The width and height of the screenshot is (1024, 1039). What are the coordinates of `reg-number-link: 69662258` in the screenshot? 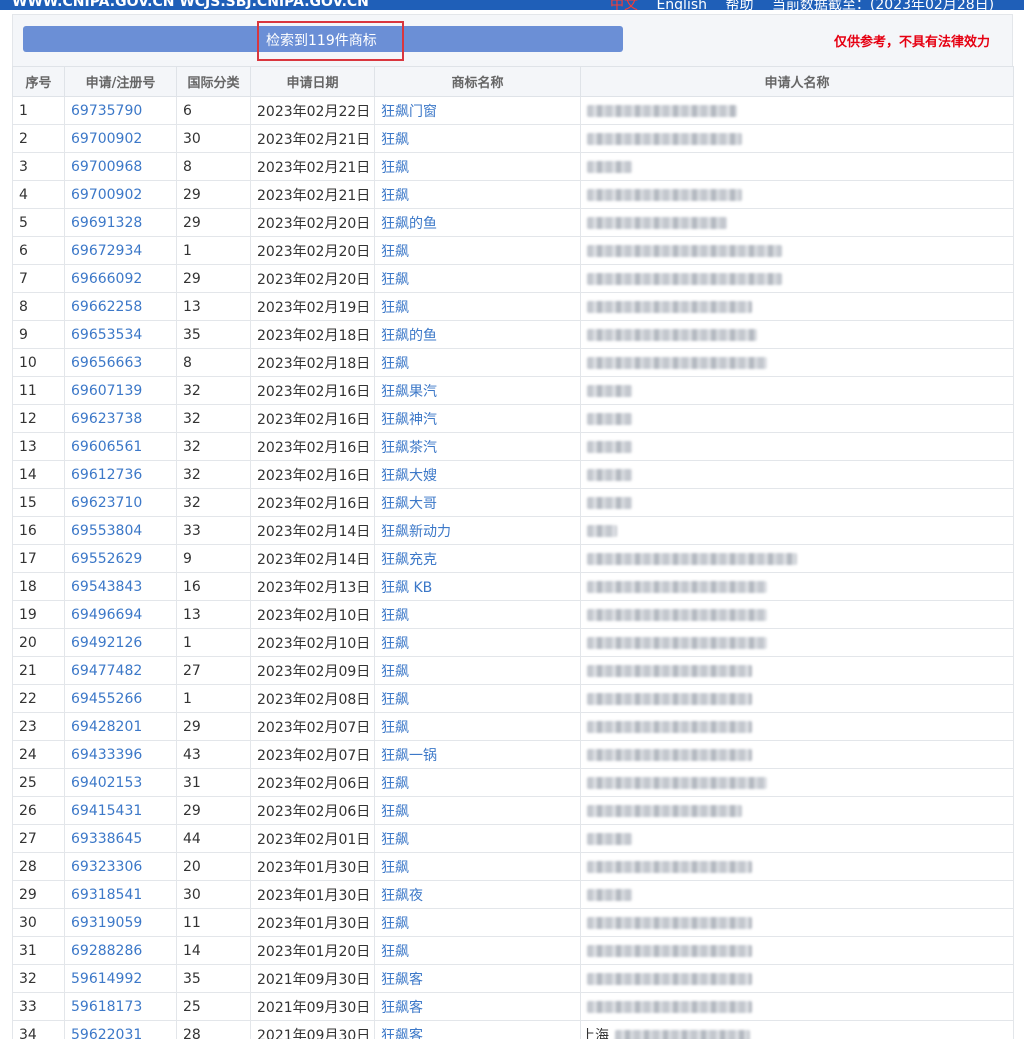 It's located at (120, 306).